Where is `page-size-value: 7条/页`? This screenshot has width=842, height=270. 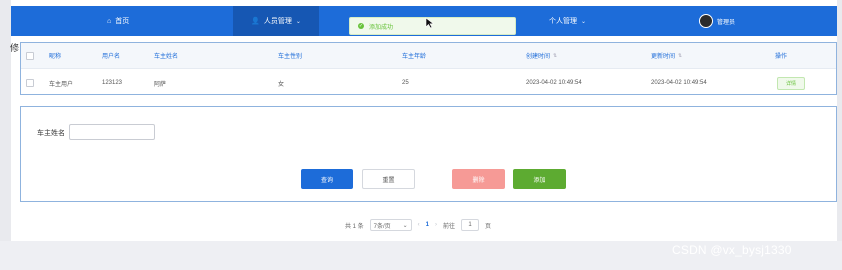
page-size-value: 7条/页 is located at coordinates (382, 226).